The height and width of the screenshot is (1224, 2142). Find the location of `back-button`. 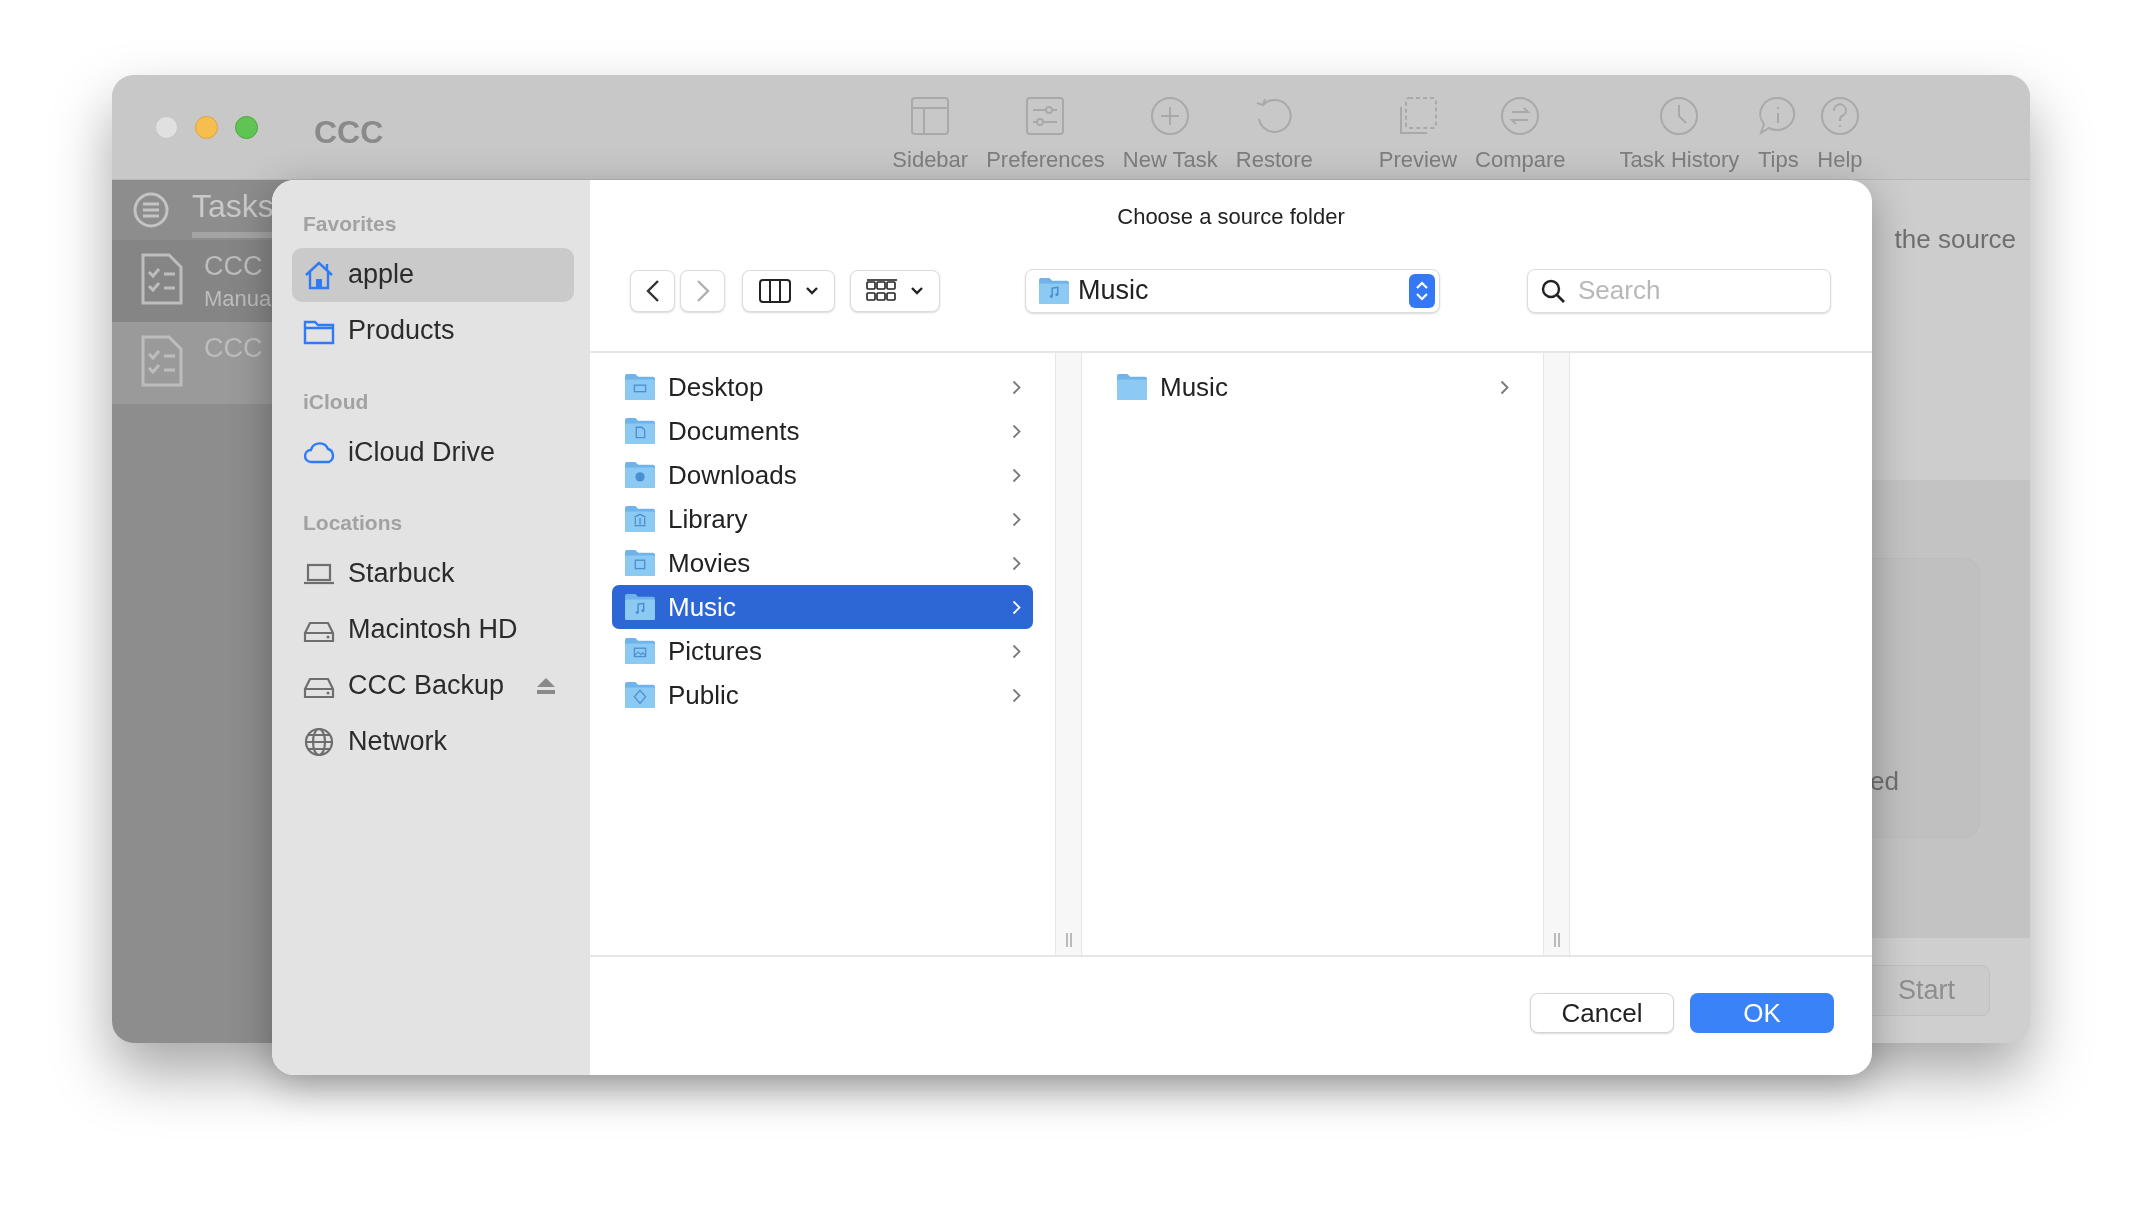

back-button is located at coordinates (652, 290).